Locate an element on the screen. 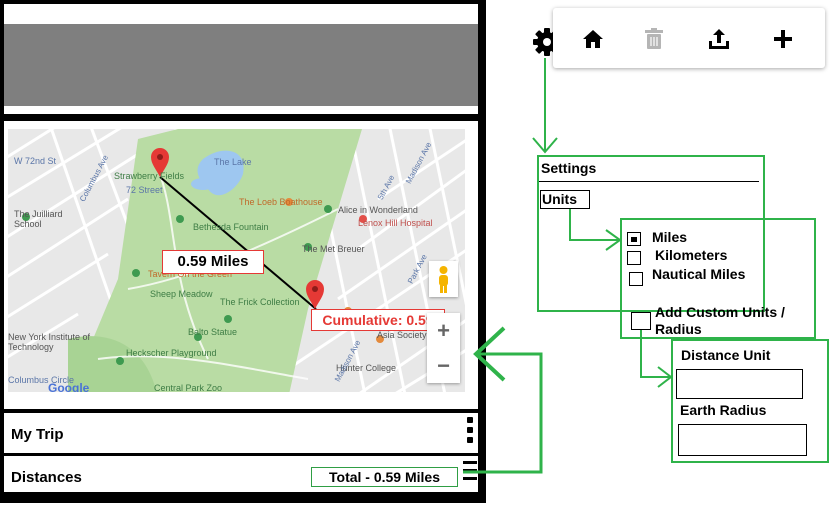 The image size is (831, 508). custom-units-checkbox is located at coordinates (641, 321).